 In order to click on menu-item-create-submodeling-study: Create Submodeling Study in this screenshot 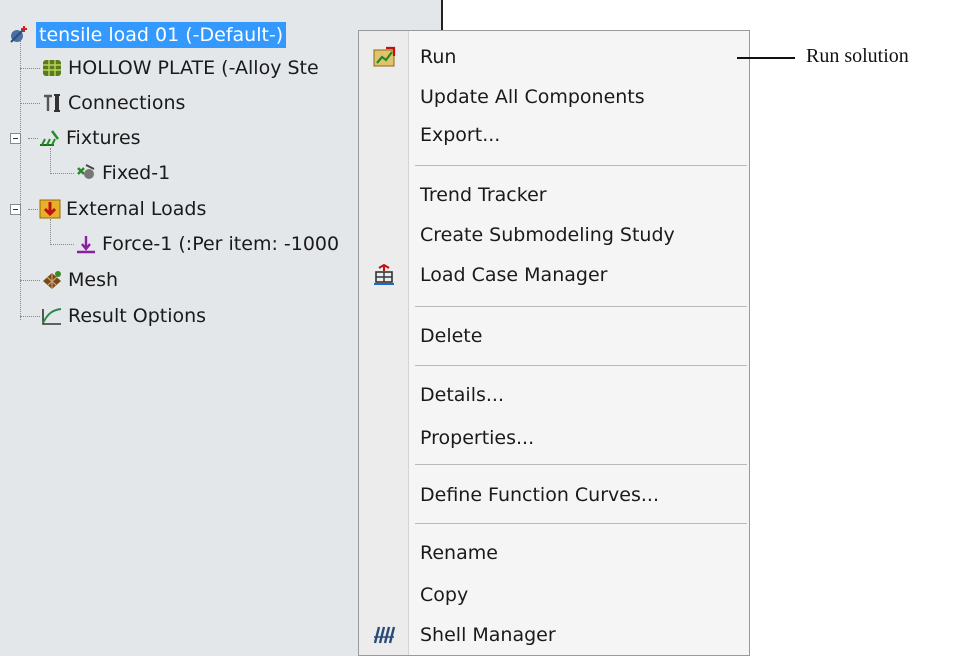, I will do `click(554, 235)`.